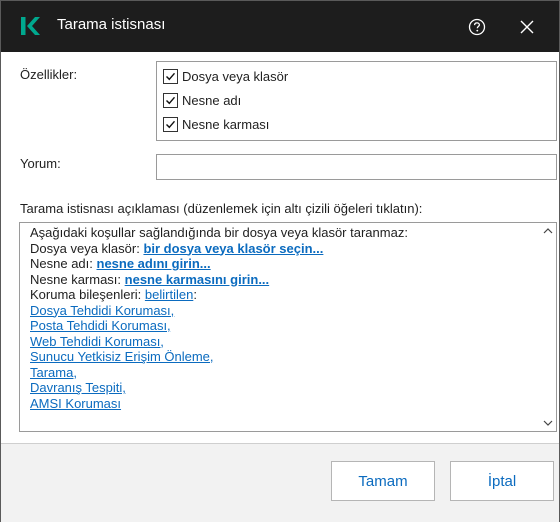 Image resolution: width=560 pixels, height=522 pixels. I want to click on comment-label: Yorum:, so click(40, 163).